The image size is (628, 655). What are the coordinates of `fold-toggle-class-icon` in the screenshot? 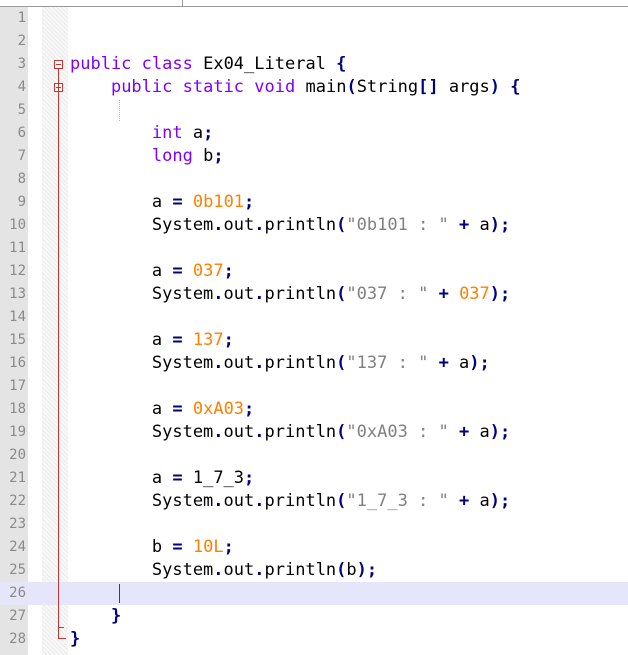 It's located at (58, 64).